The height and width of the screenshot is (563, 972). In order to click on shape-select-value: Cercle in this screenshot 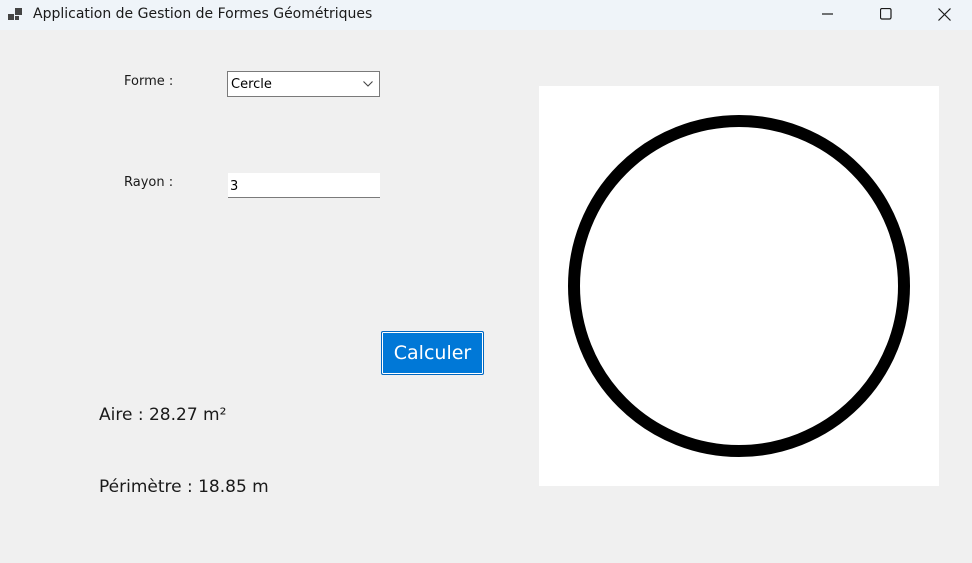, I will do `click(251, 84)`.